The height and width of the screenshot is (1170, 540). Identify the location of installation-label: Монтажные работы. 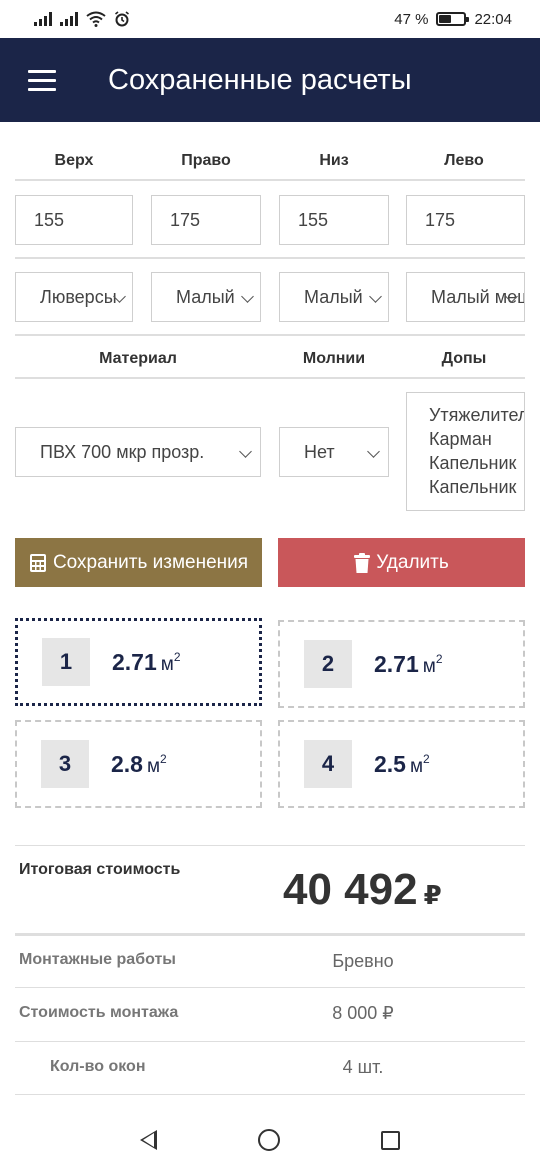
(97, 959).